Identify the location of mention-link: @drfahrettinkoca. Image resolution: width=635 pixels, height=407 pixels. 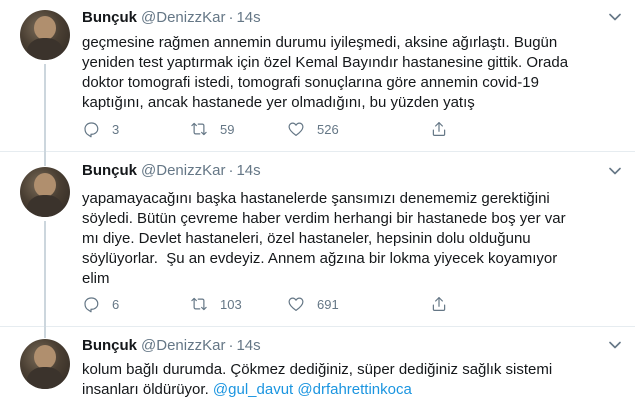
(354, 389).